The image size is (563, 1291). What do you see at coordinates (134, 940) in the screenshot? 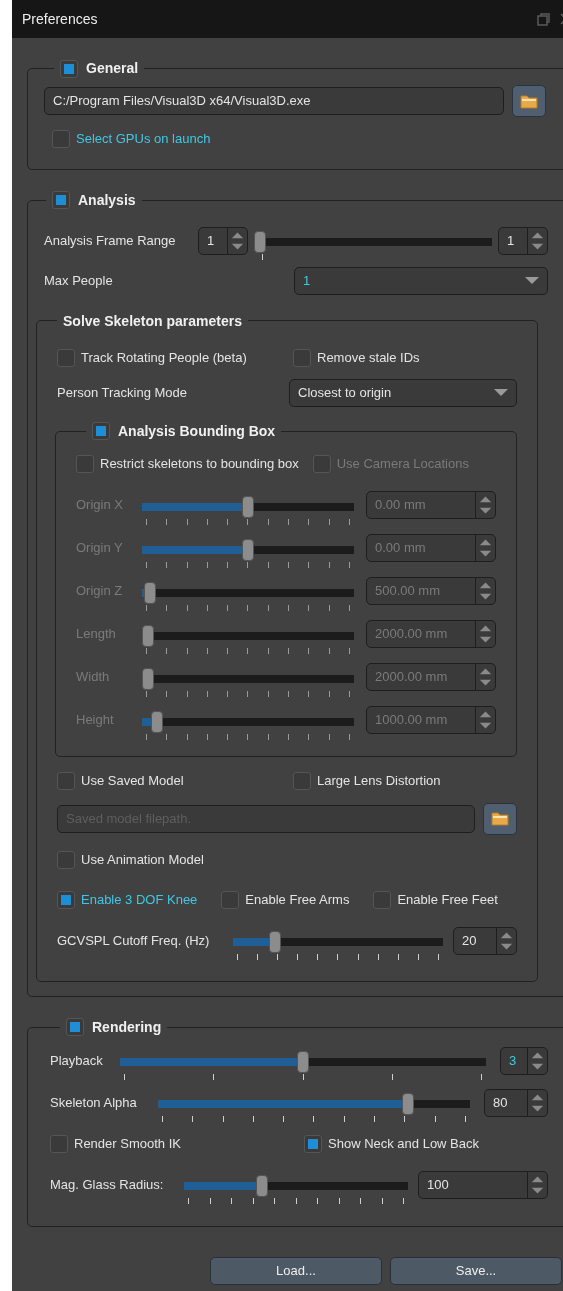
I see `field-label: GCVSPL Cutoff Freq. (Hz)` at bounding box center [134, 940].